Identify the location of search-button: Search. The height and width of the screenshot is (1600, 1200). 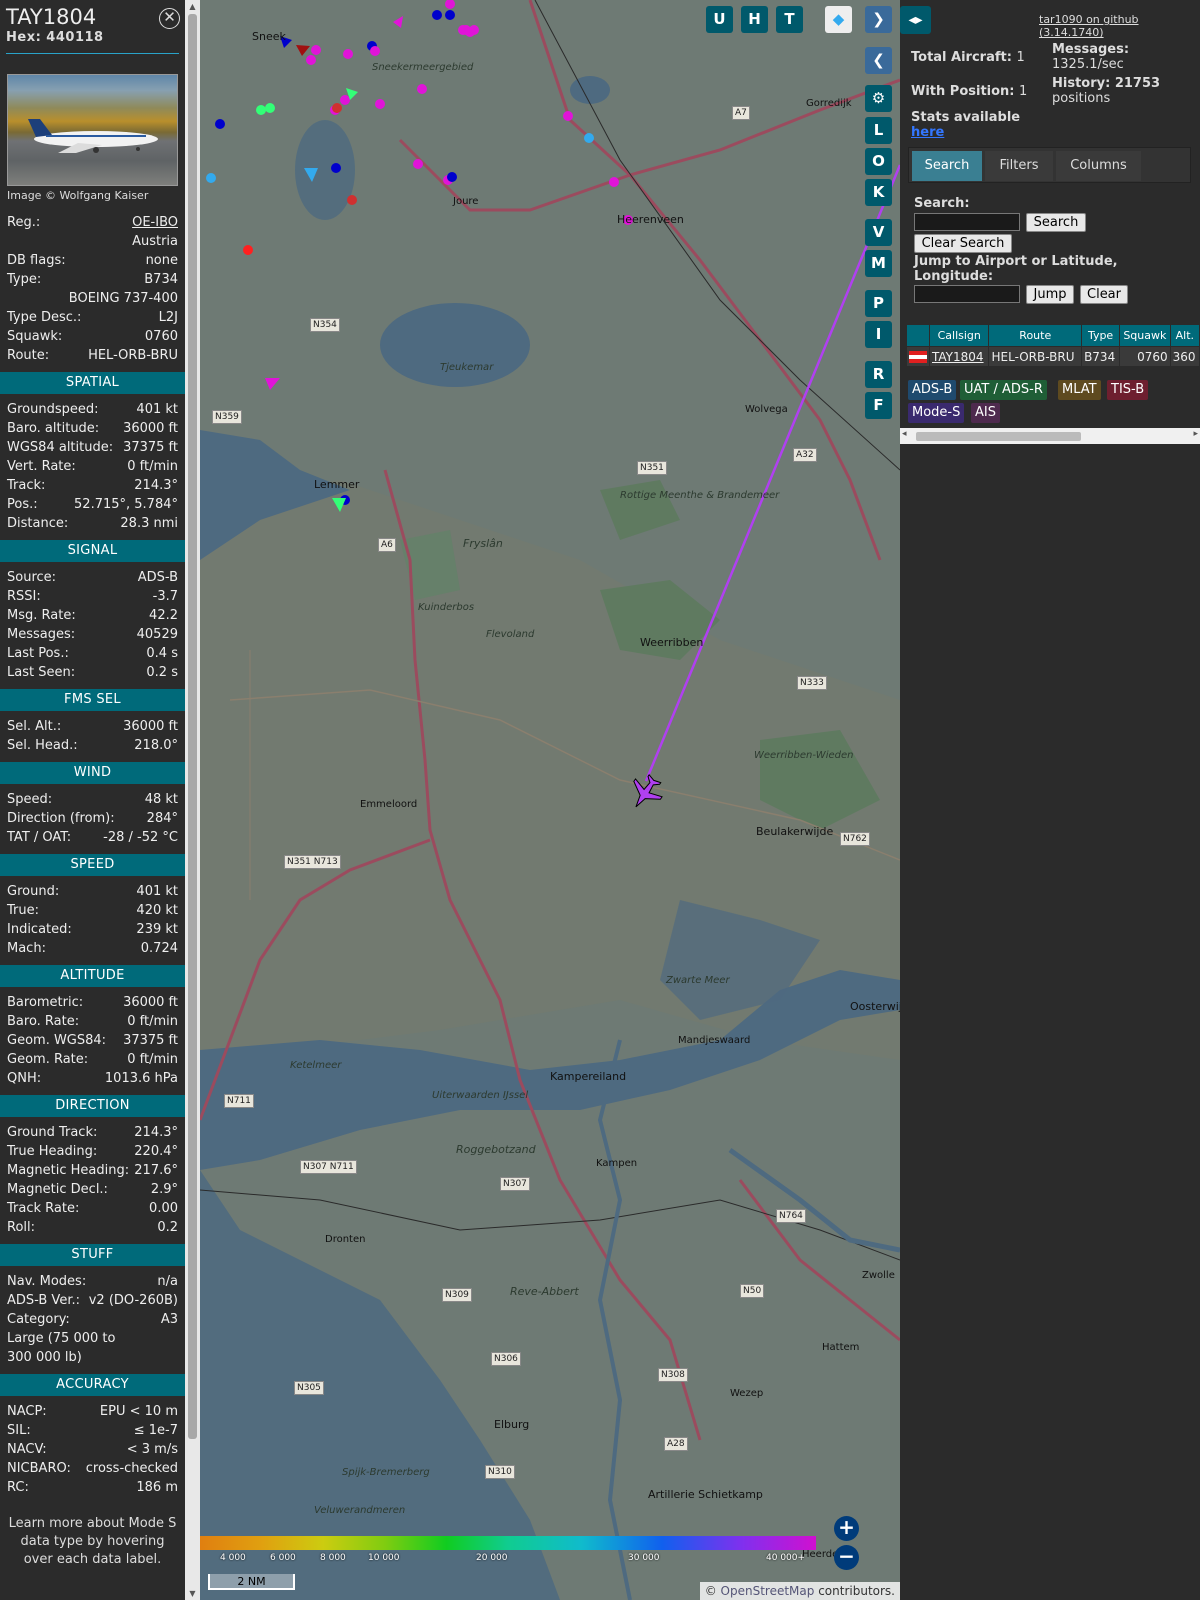
(1056, 222).